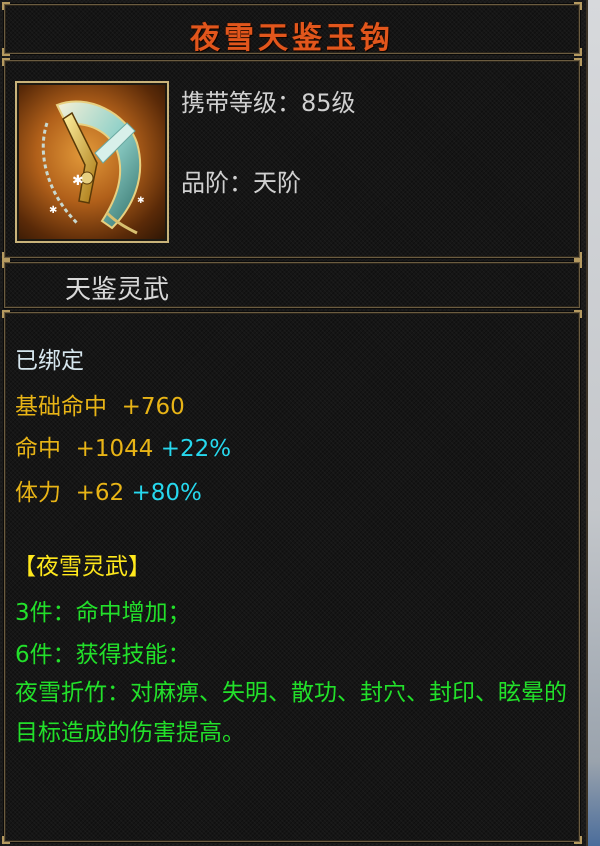  What do you see at coordinates (93, 167) in the screenshot?
I see `jade-hook-weapon-icon: ✱ ✱ ✱` at bounding box center [93, 167].